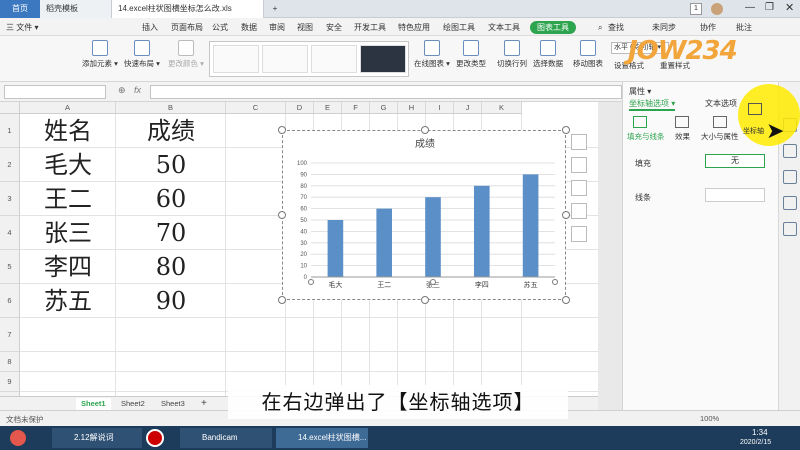 This screenshot has height=450, width=800. Describe the element at coordinates (171, 267) in the screenshot. I see `data-cell: 80` at that location.